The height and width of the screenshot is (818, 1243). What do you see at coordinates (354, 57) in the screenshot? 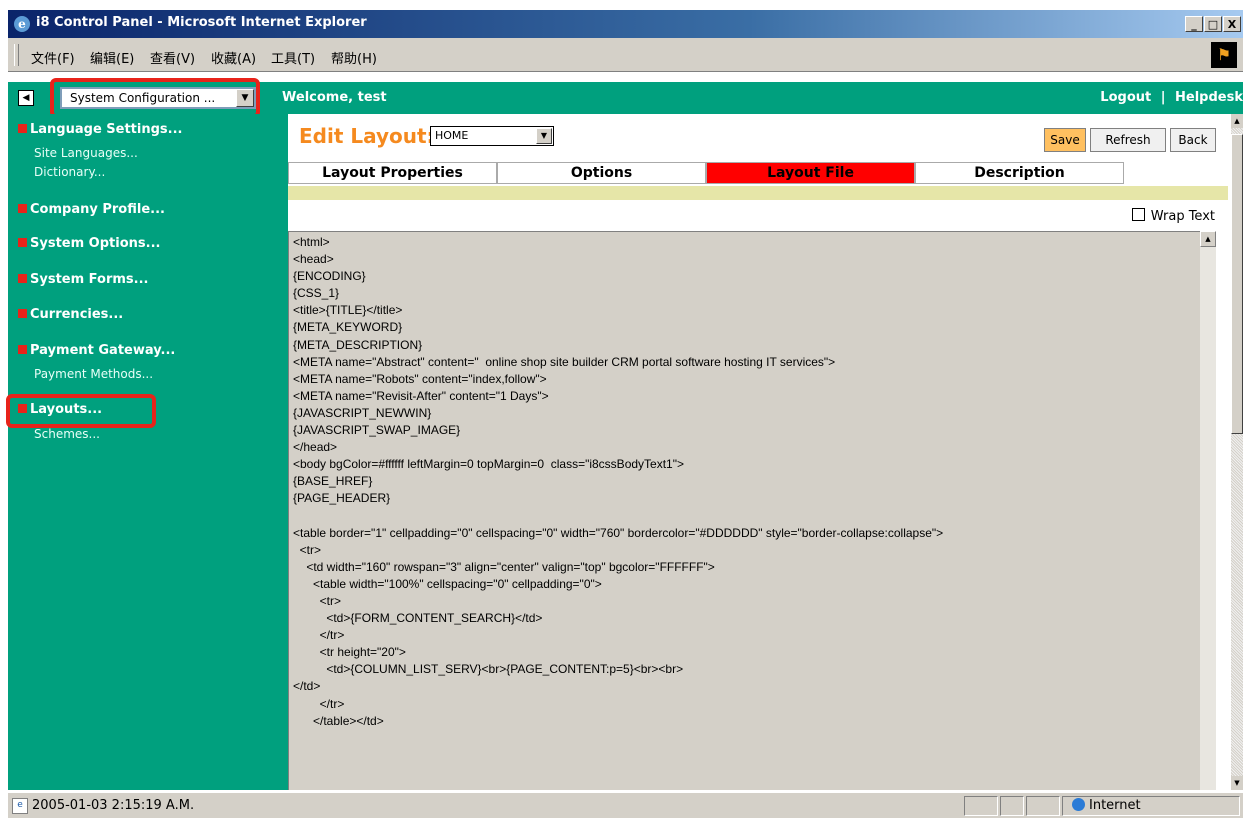
I see `menu-help: 帮助(H)` at bounding box center [354, 57].